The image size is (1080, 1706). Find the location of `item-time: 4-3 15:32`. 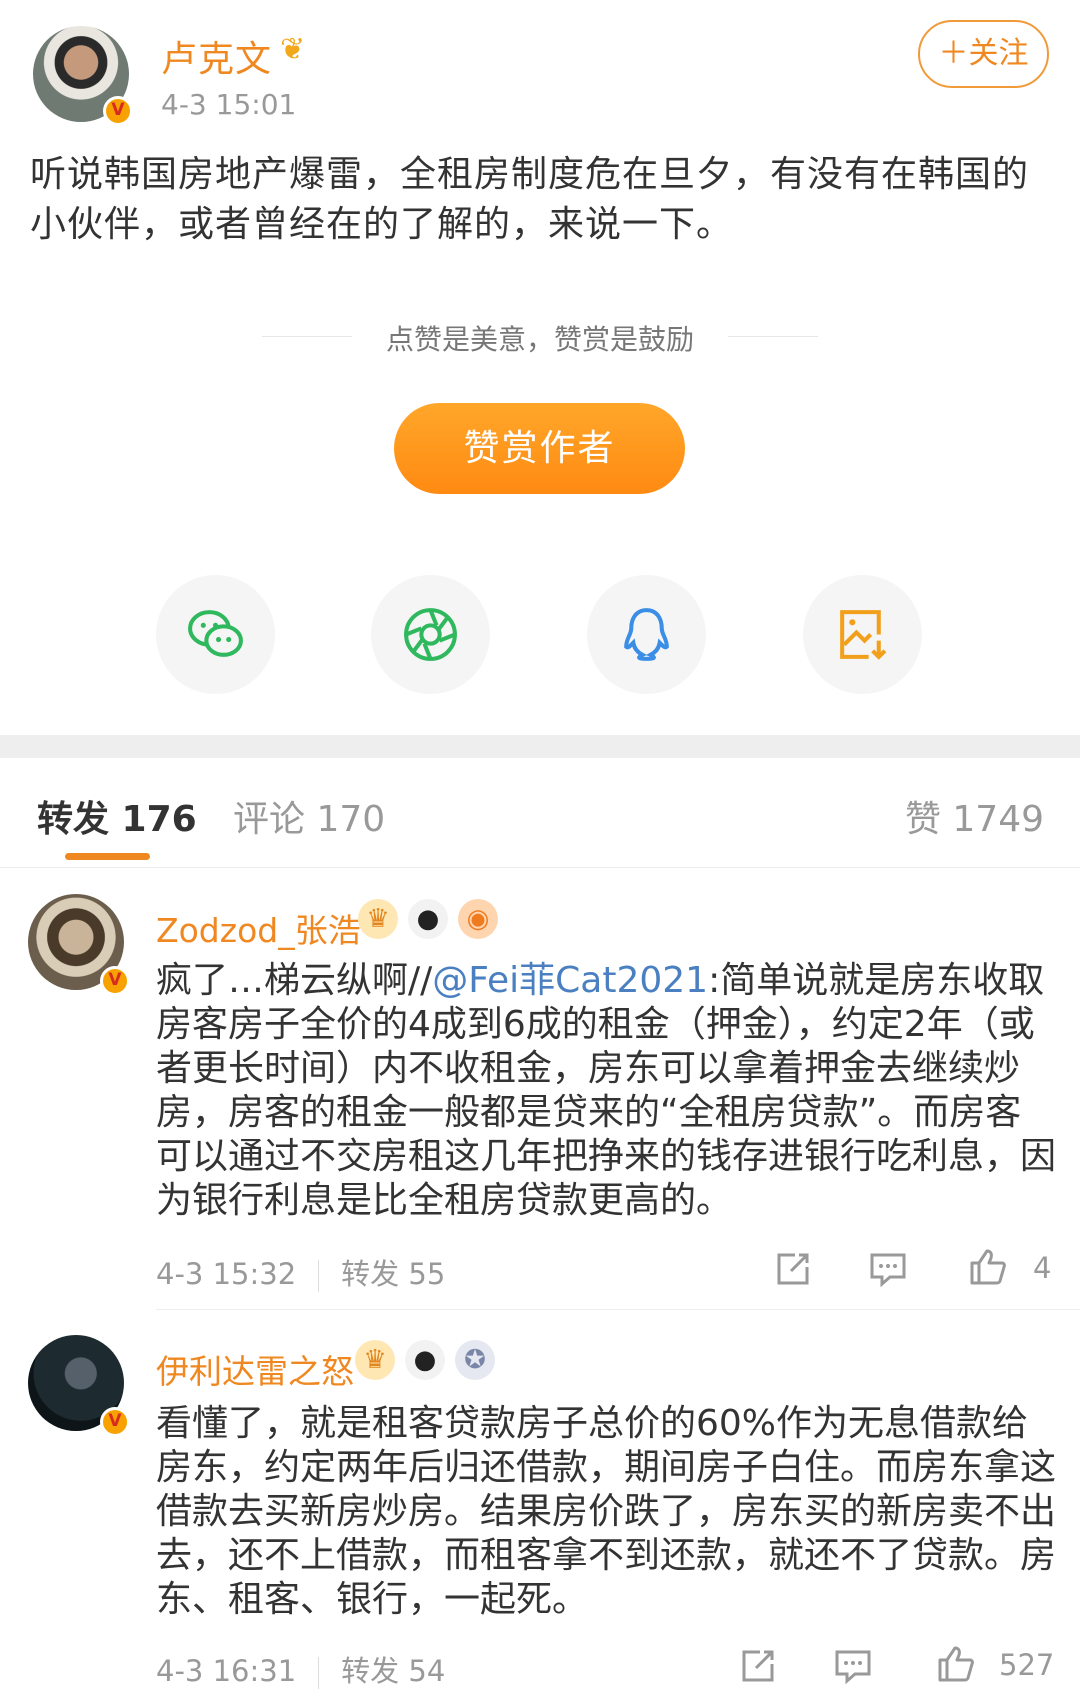

item-time: 4-3 15:32 is located at coordinates (226, 1274).